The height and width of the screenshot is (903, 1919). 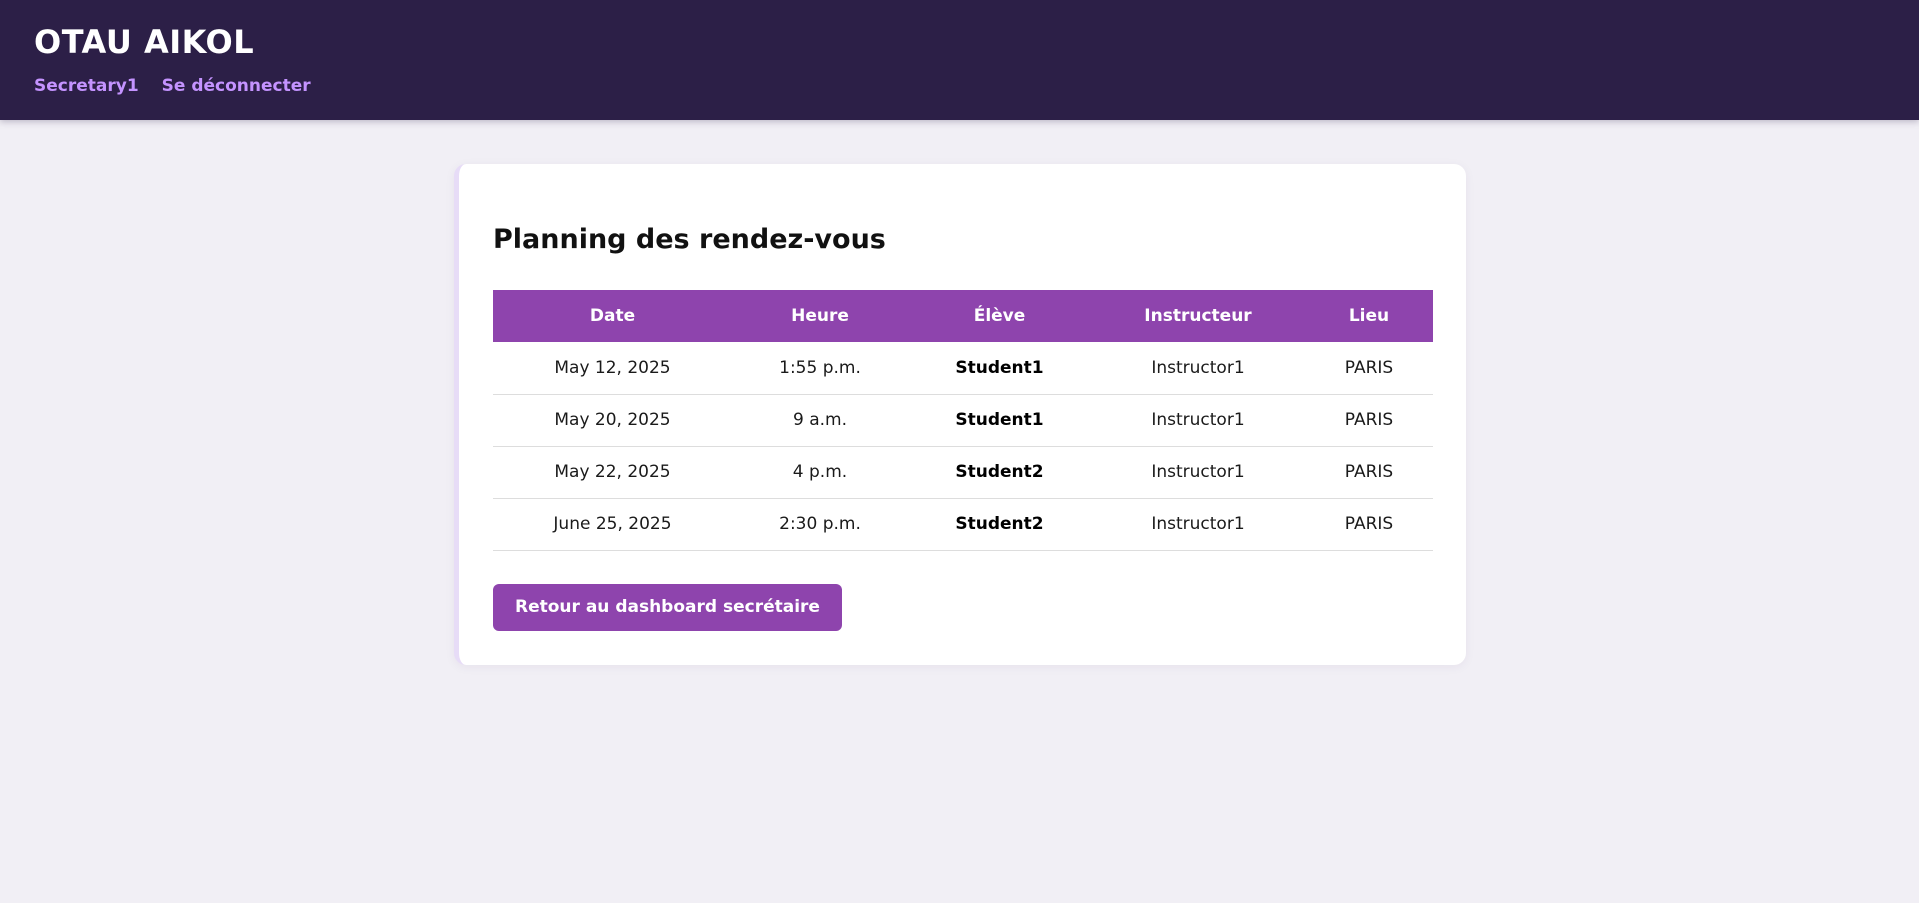 I want to click on table-header-row: Date Heure Élève Instructeur Lieu, so click(x=963, y=316).